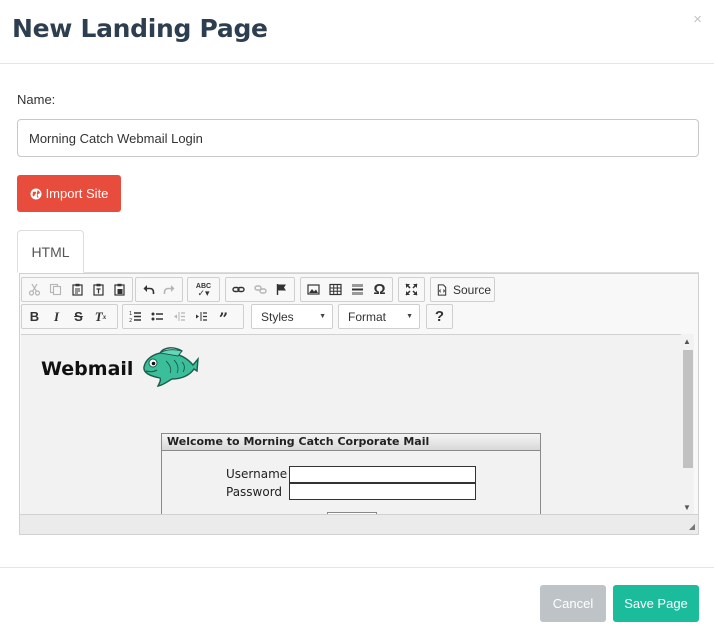  I want to click on paste-word-icon, so click(120, 289).